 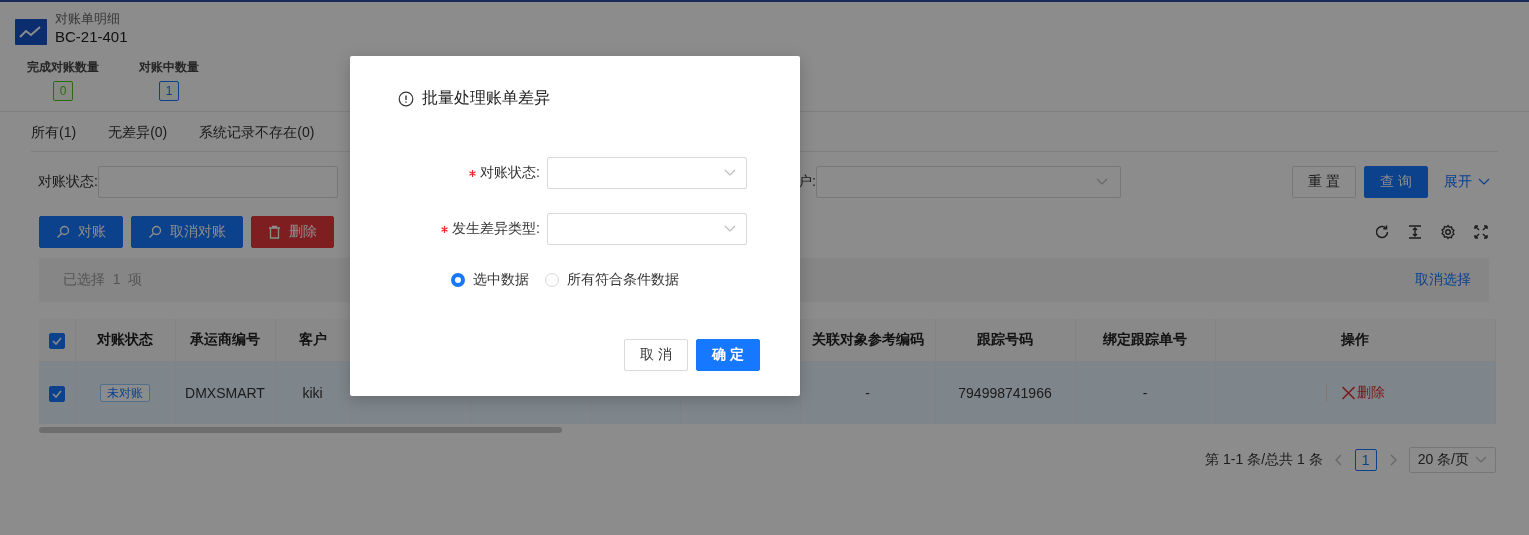 What do you see at coordinates (125, 393) in the screenshot?
I see `status-tag: 未对账` at bounding box center [125, 393].